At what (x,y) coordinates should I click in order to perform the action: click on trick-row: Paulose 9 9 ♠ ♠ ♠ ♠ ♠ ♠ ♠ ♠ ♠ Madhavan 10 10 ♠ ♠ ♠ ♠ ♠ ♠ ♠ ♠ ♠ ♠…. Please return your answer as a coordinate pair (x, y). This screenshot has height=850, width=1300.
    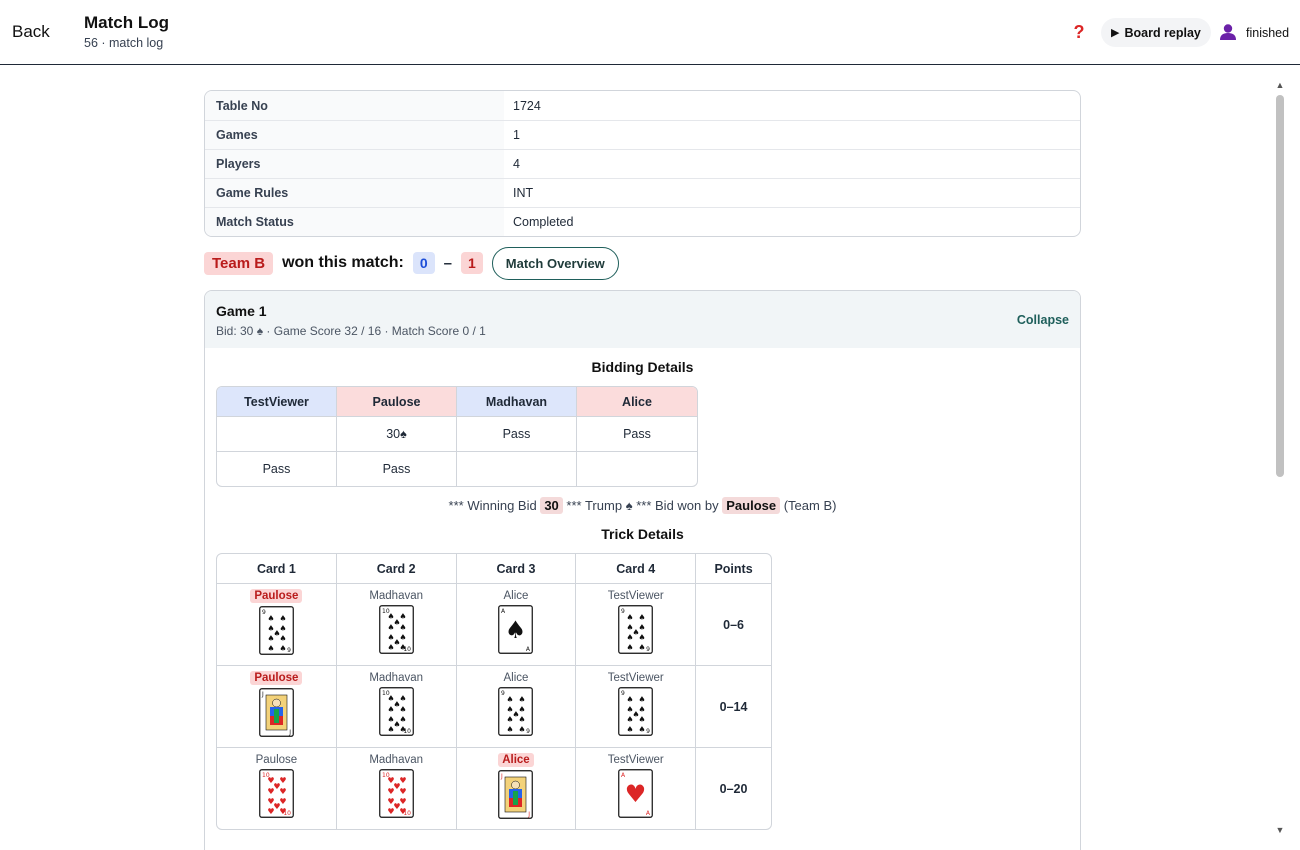
    Looking at the image, I should click on (494, 624).